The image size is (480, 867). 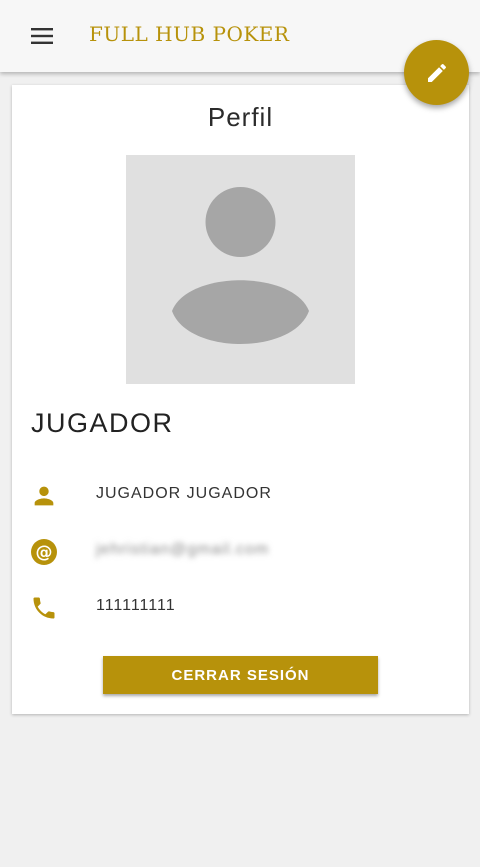 What do you see at coordinates (44, 496) in the screenshot?
I see `person-icon` at bounding box center [44, 496].